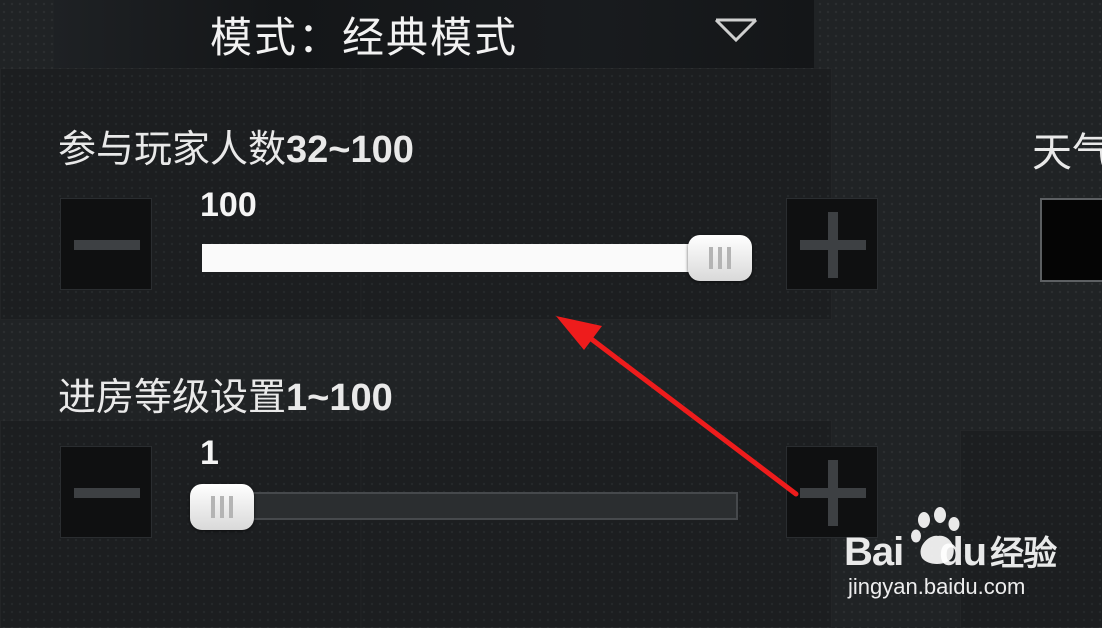 The image size is (1102, 628). Describe the element at coordinates (935, 535) in the screenshot. I see `paw-icon` at that location.